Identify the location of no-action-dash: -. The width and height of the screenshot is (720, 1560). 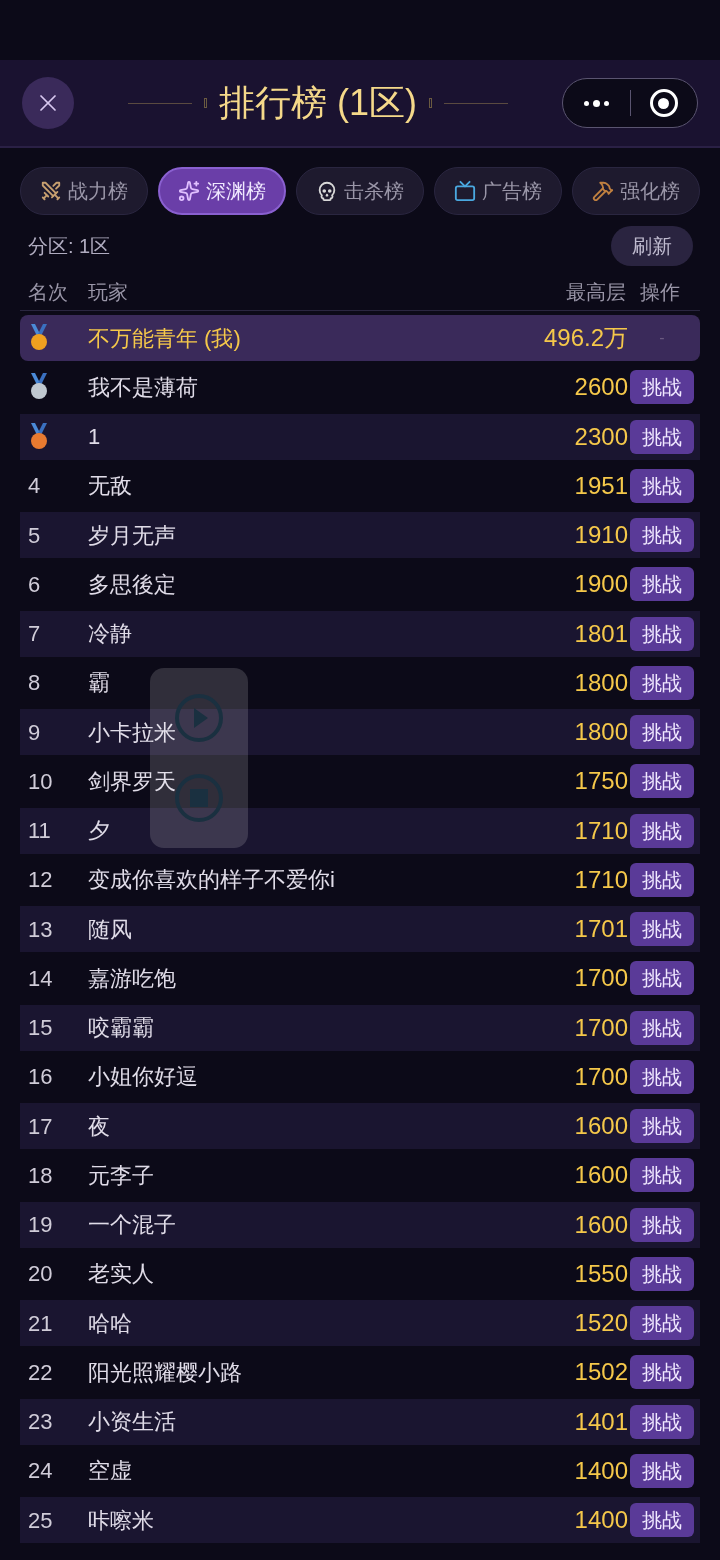
(662, 338).